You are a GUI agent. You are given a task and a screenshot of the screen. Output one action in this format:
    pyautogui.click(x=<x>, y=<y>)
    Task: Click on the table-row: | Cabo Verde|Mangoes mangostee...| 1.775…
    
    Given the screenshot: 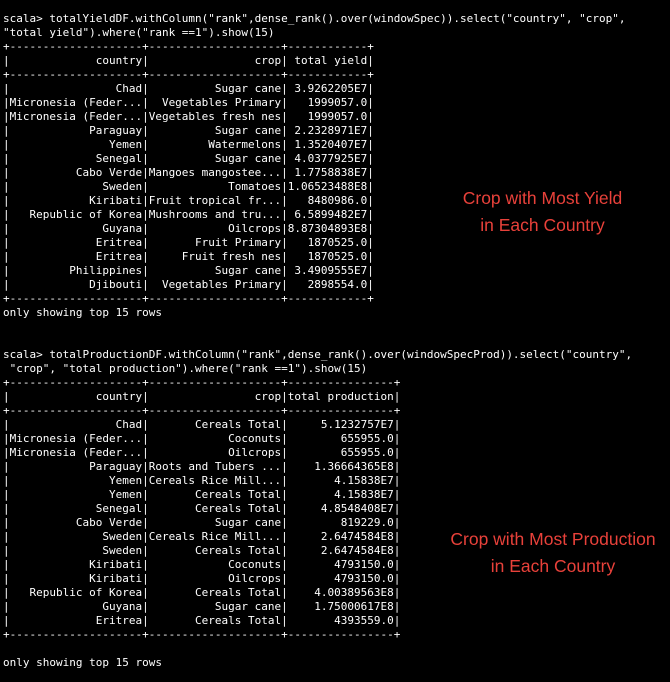 What is the action you would take?
    pyautogui.click(x=188, y=172)
    